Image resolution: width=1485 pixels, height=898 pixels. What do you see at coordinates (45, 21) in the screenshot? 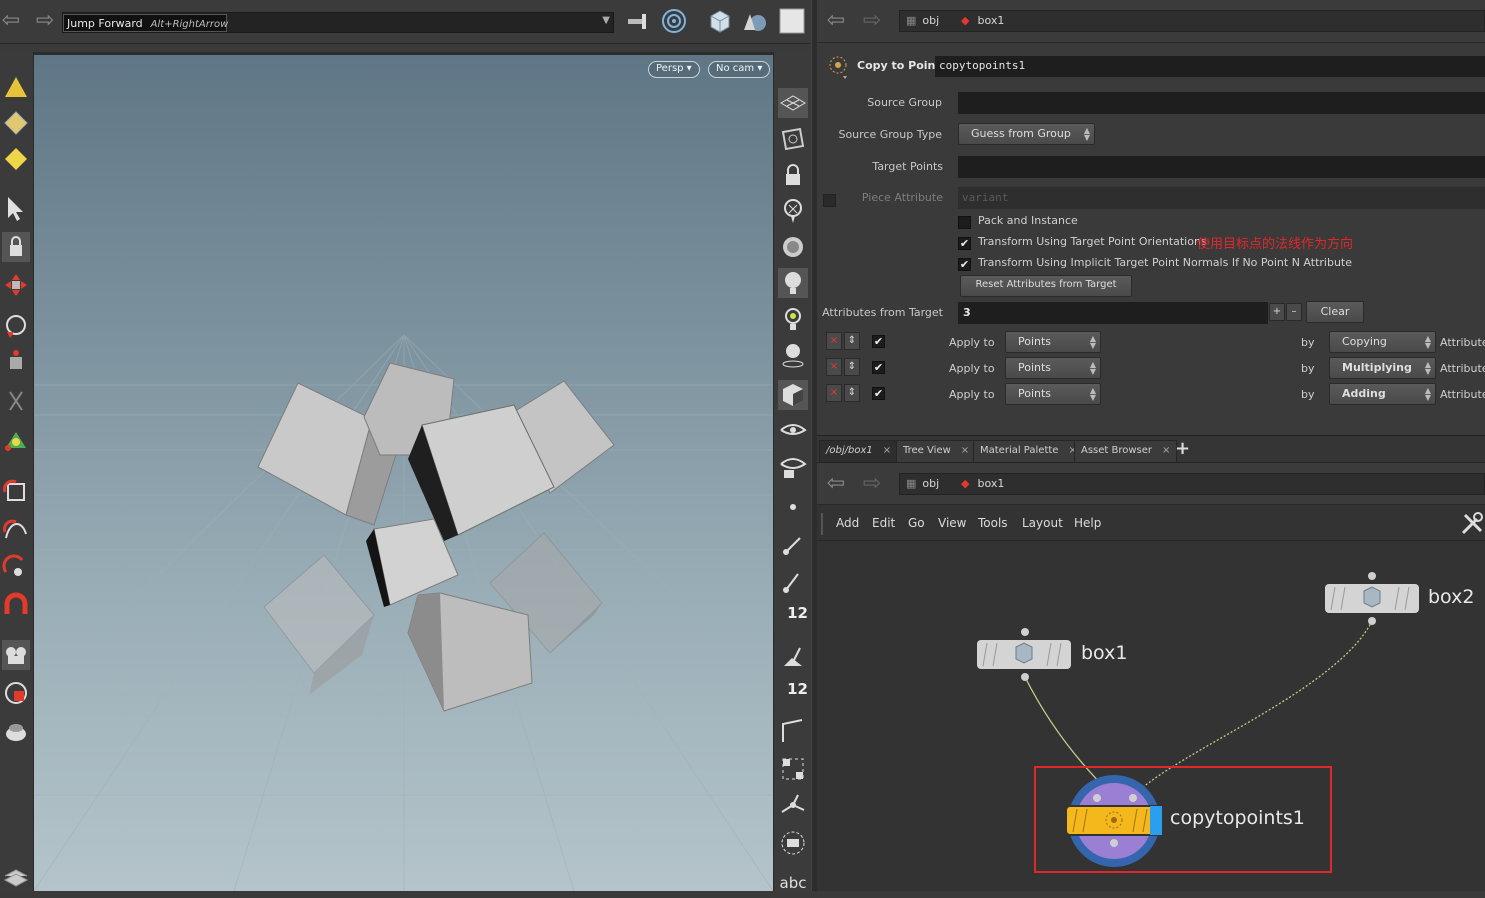
I see `forward-arrow-icon: ⇨` at bounding box center [45, 21].